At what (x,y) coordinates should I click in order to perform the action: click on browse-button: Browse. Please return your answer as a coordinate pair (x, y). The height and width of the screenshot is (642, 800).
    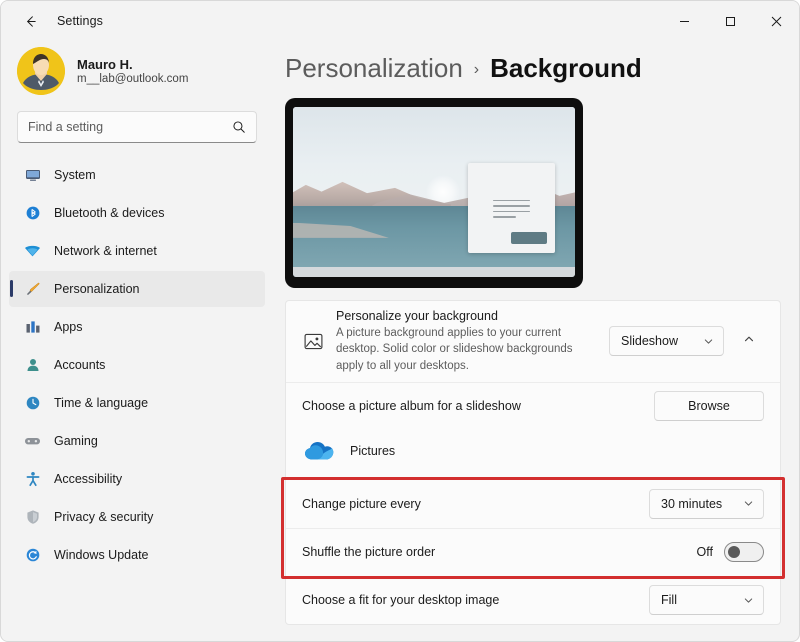
    Looking at the image, I should click on (709, 406).